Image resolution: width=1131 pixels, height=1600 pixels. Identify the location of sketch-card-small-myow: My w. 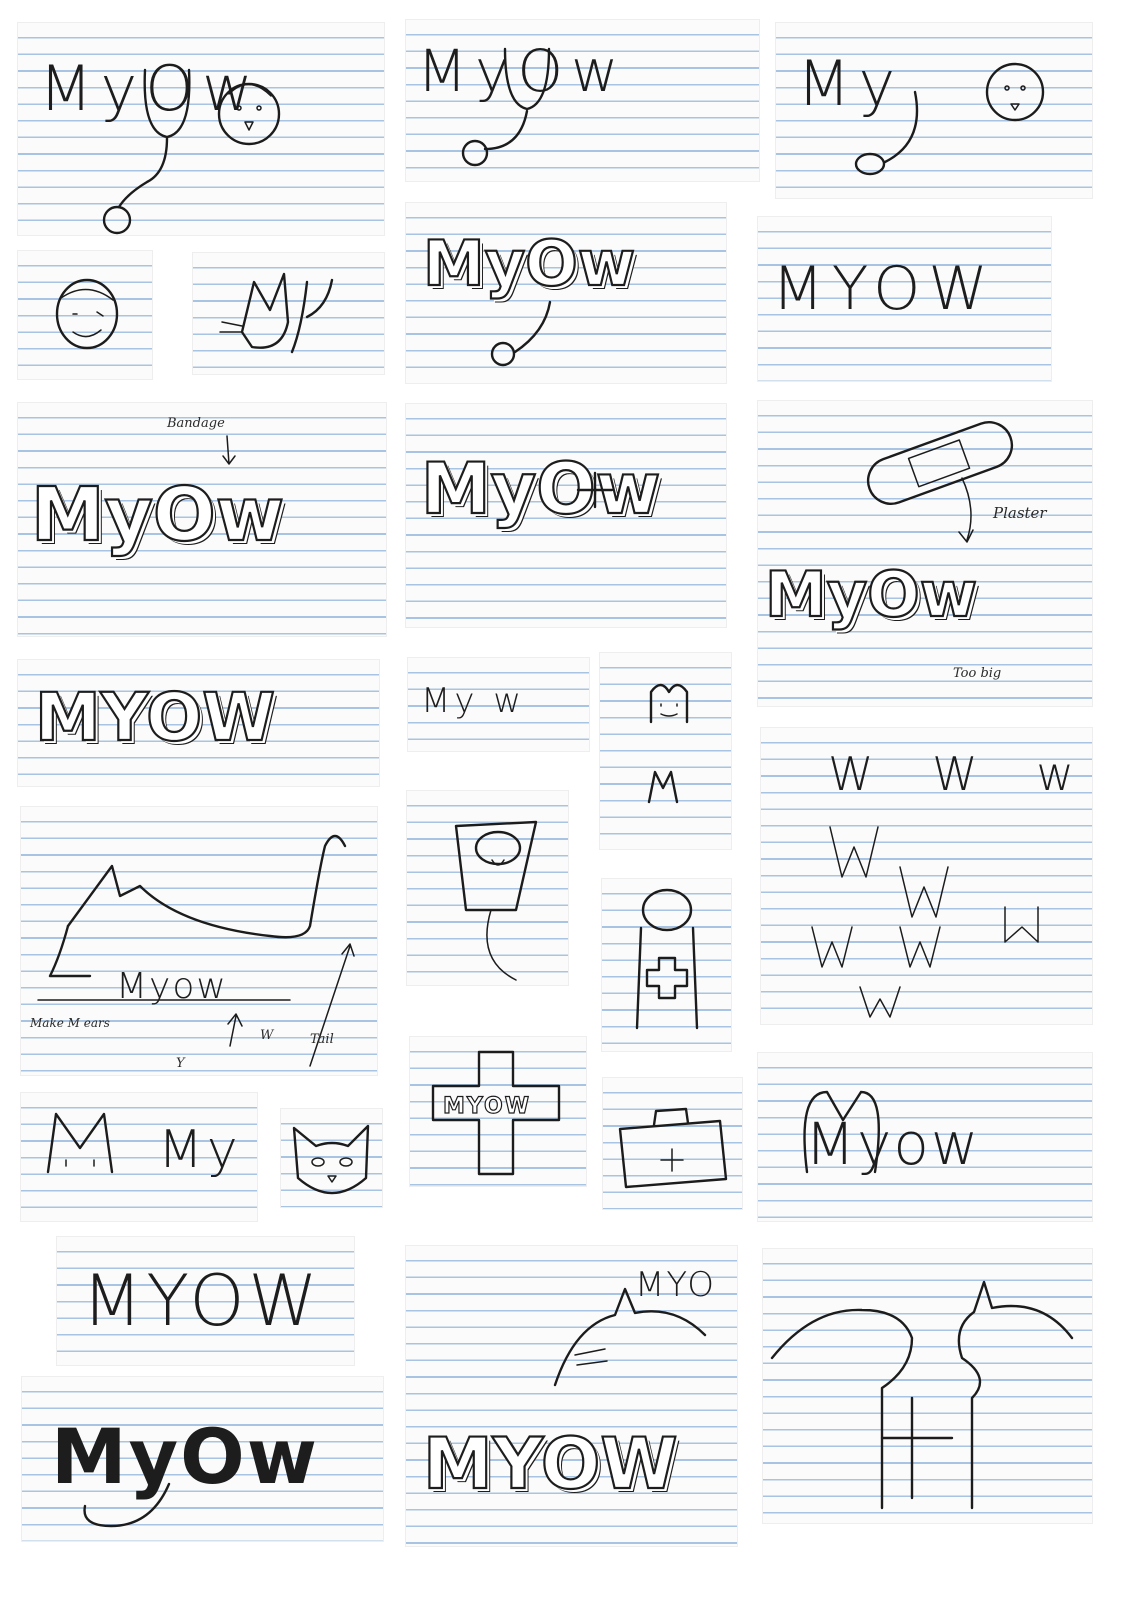
(498, 704).